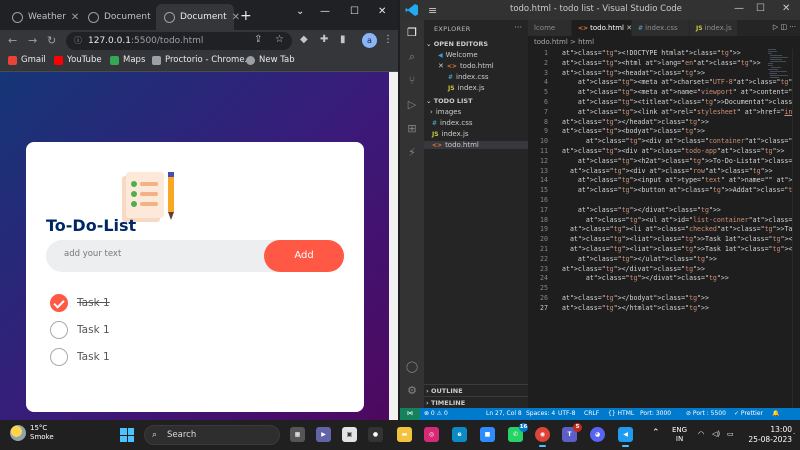 Image resolution: width=800 pixels, height=450 pixels. What do you see at coordinates (32, 40) in the screenshot?
I see `forward-icon: →` at bounding box center [32, 40].